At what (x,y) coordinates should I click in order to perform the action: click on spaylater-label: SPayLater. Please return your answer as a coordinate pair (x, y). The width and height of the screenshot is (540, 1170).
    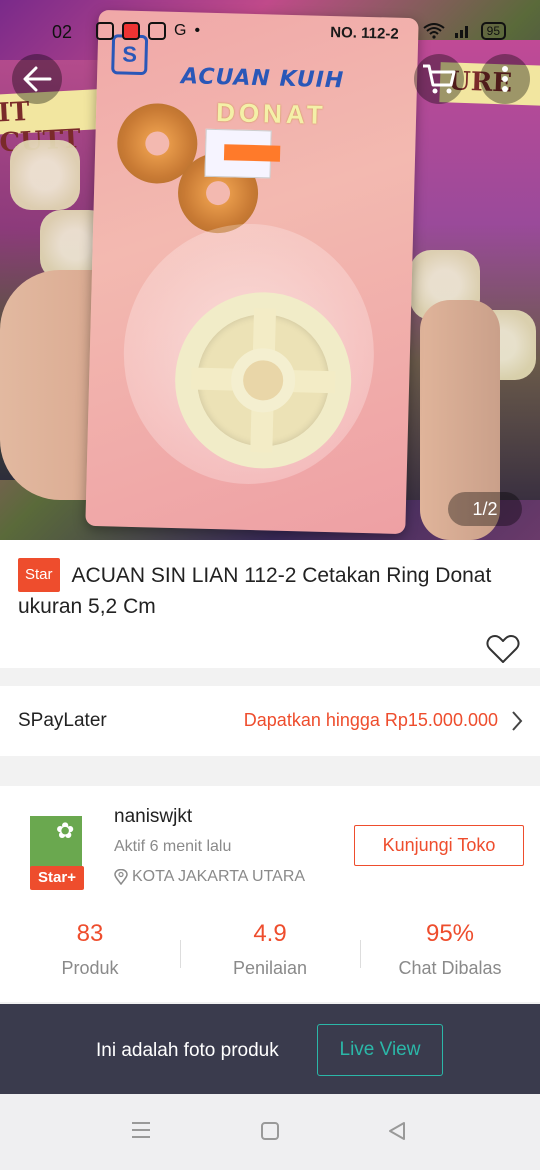
    Looking at the image, I should click on (62, 720).